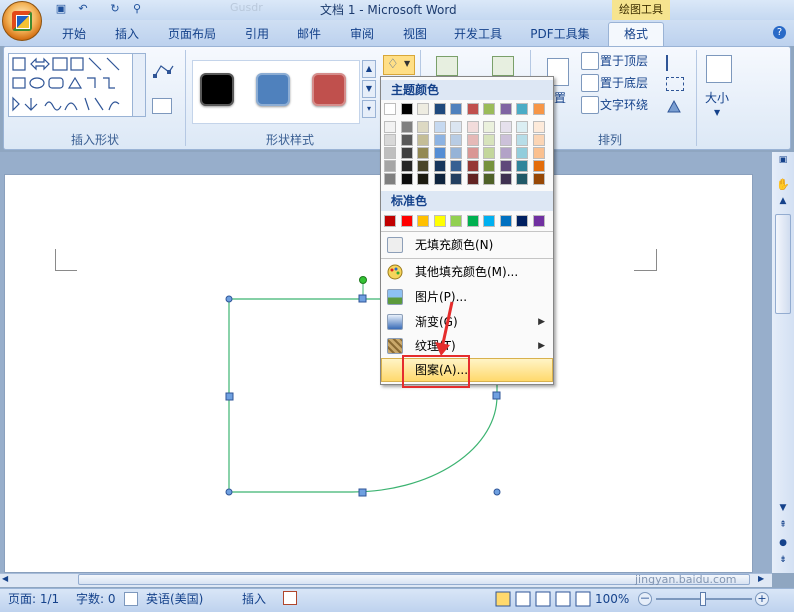  I want to click on shadow-effects-icon, so click(447, 66).